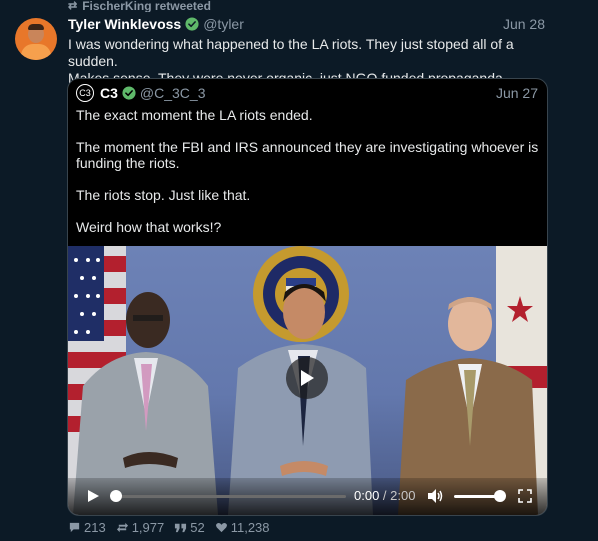 The height and width of the screenshot is (541, 598). Describe the element at coordinates (367, 495) in the screenshot. I see `current-time: 0:00` at that location.